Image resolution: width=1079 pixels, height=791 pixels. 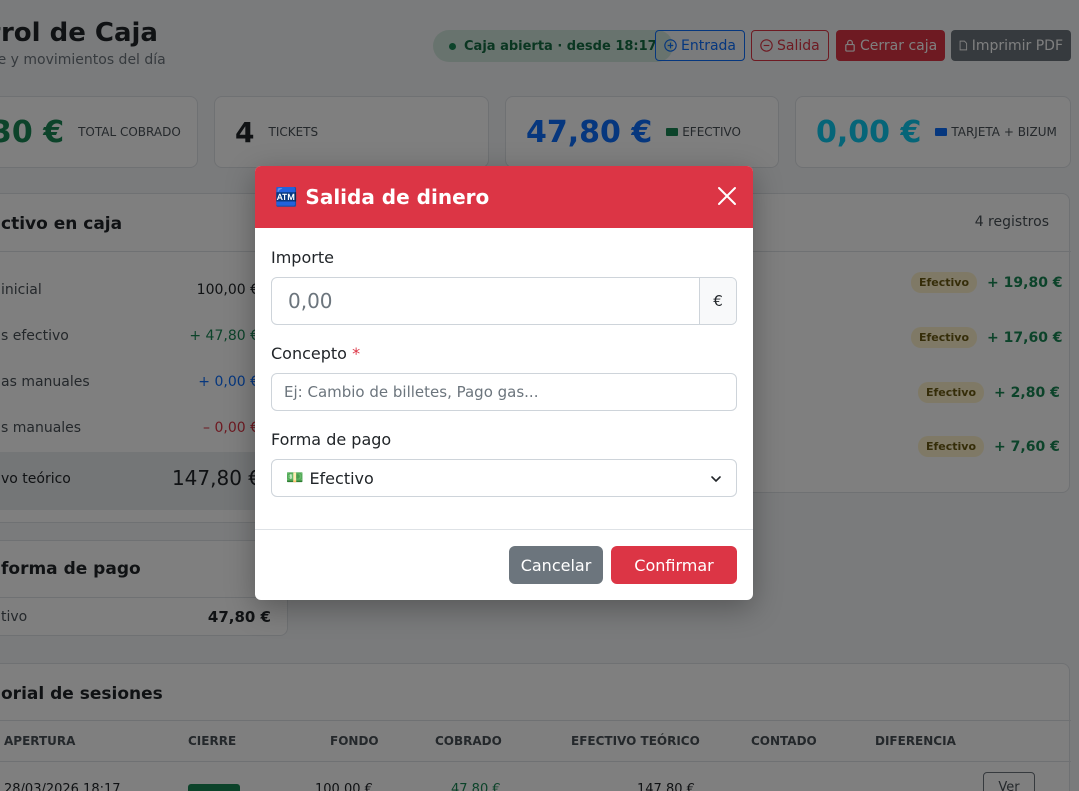 I want to click on chevron-down-icon, so click(x=716, y=479).